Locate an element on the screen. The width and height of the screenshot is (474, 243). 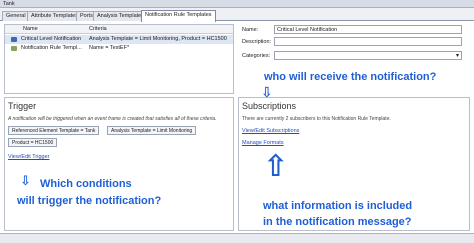
view-edit-trigger-link: View/Edit Trigger is located at coordinates (28, 157).